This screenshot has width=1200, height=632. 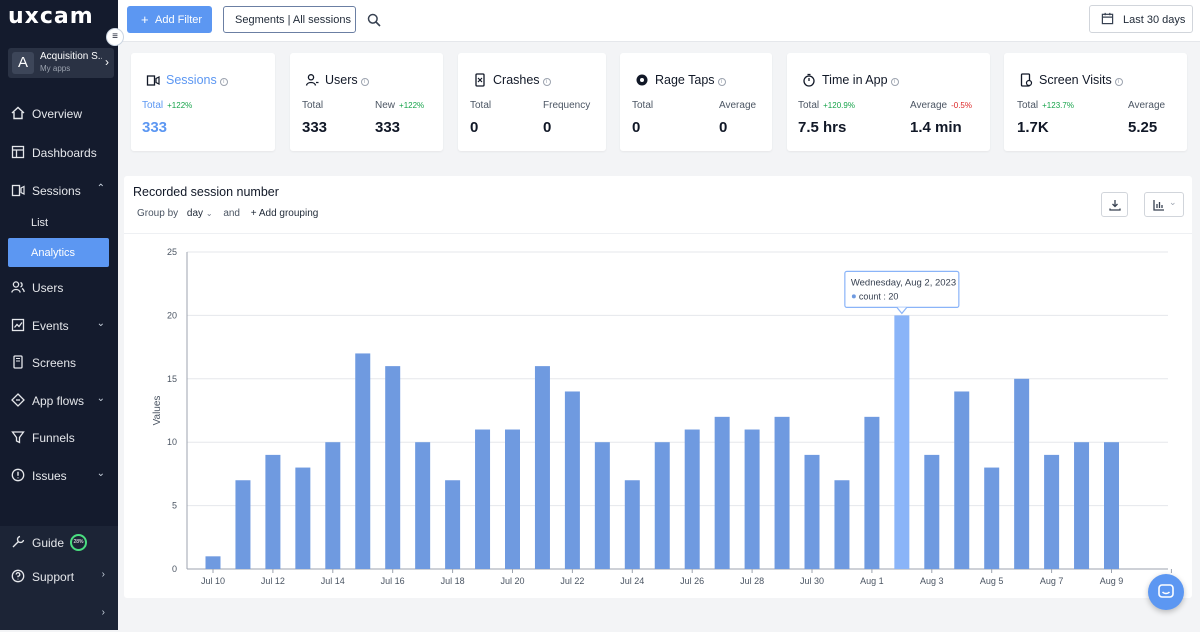 What do you see at coordinates (59, 476) in the screenshot?
I see `nav-issues: Issues ⌄` at bounding box center [59, 476].